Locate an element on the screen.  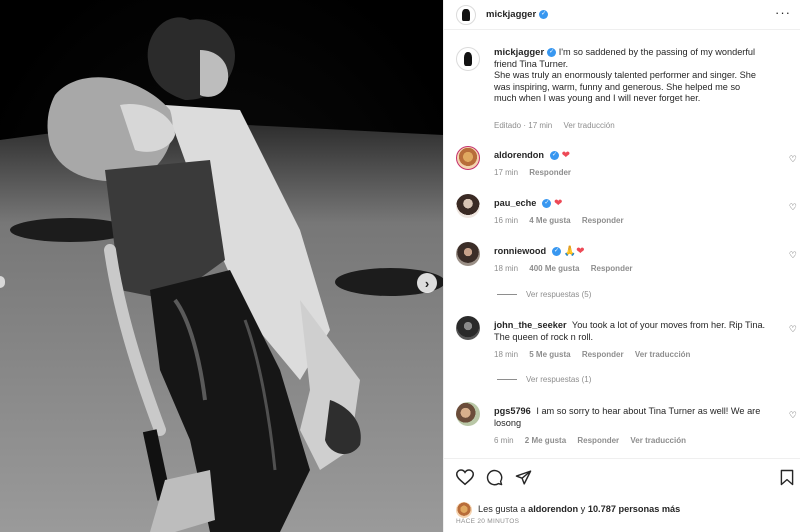
more-options-icon: ··· is located at coordinates (783, 12).